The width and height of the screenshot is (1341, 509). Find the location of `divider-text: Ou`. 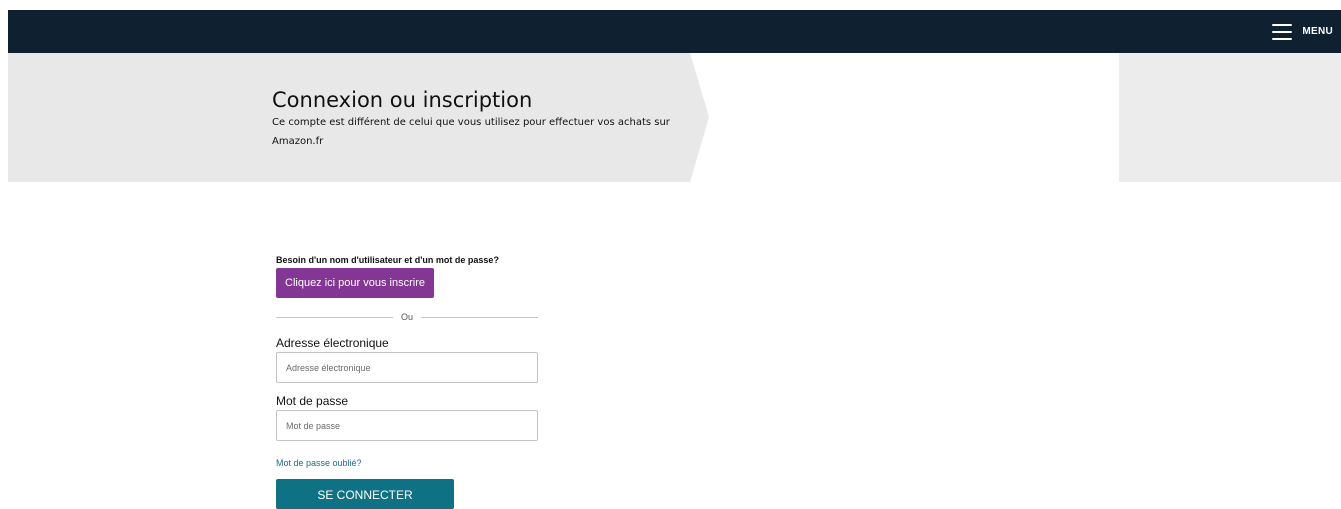

divider-text: Ou is located at coordinates (407, 317).